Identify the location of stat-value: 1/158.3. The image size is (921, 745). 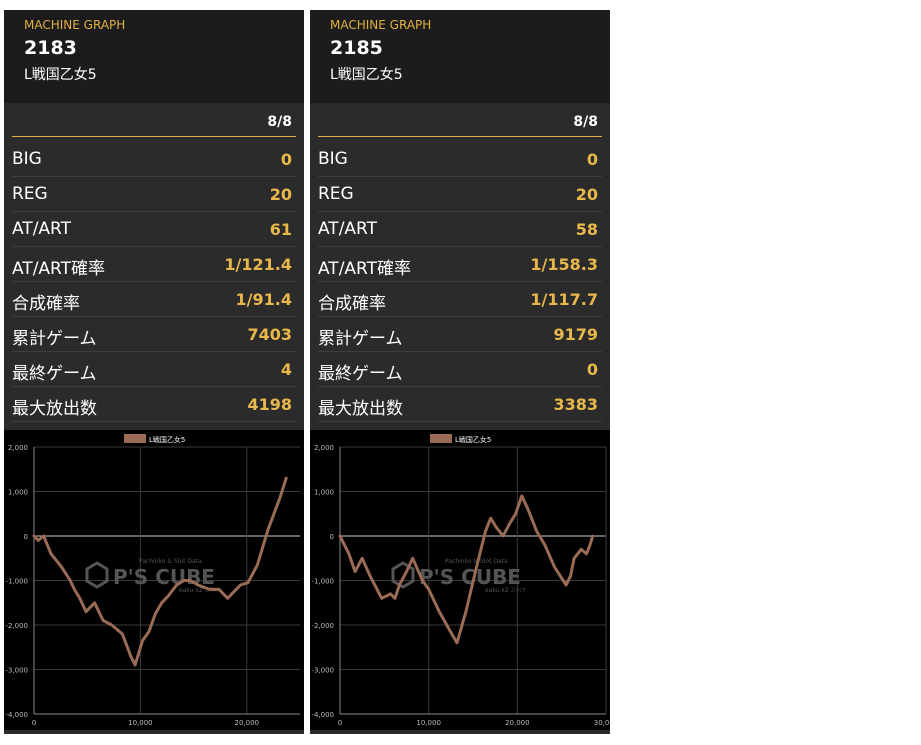
(564, 264).